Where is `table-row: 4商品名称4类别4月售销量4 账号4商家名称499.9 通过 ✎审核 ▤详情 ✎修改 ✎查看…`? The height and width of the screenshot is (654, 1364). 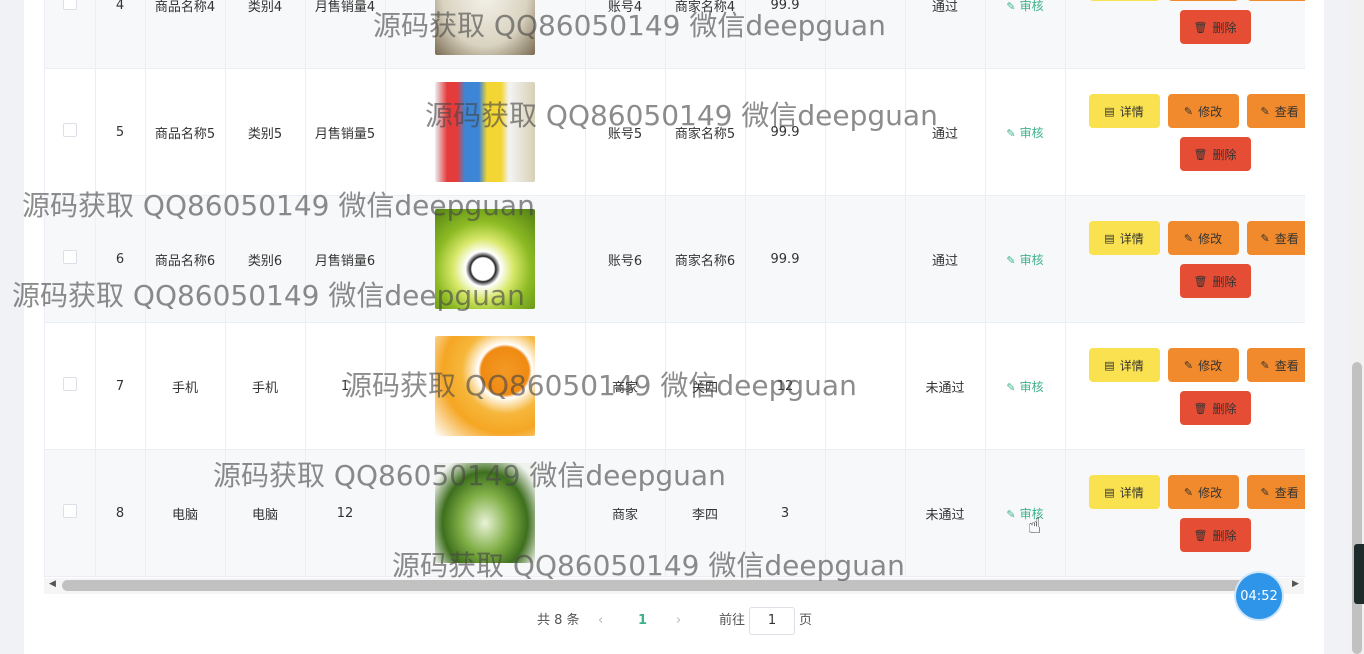
table-row: 4商品名称4类别4月售销量4 账号4商家名称499.9 通过 ✎审核 ▤详情 ✎修改 ✎查看… is located at coordinates (675, 34).